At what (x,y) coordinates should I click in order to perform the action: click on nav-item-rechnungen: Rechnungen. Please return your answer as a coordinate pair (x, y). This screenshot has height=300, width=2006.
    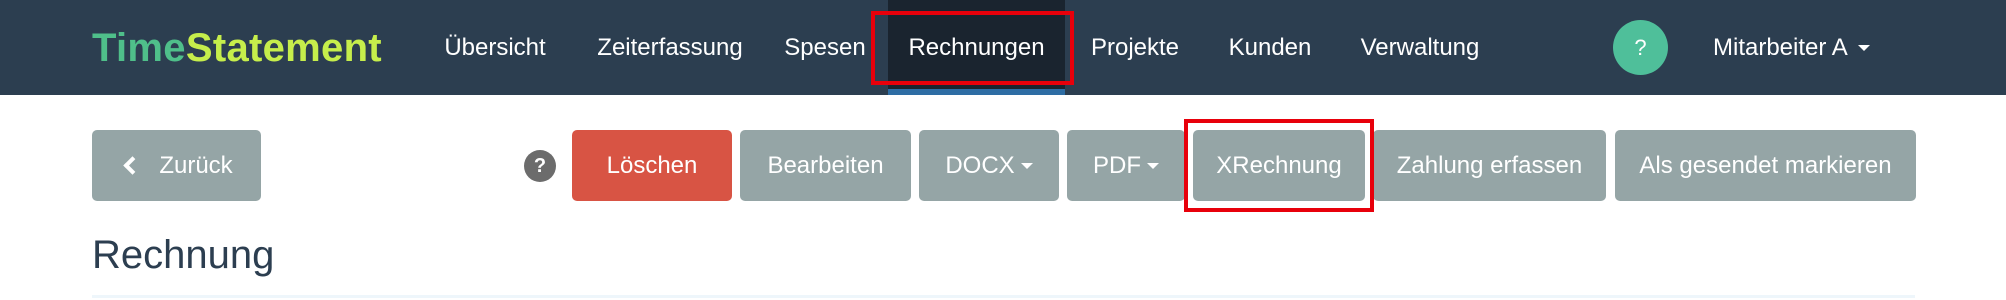
    Looking at the image, I should click on (976, 47).